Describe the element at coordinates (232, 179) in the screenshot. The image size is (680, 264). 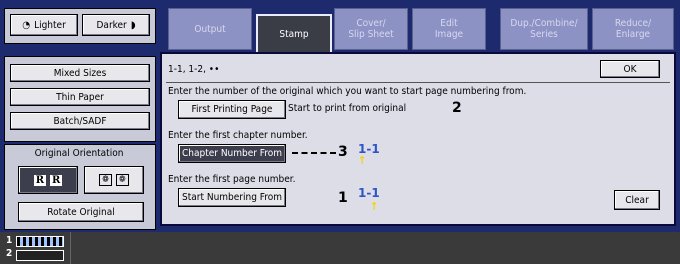
I see `instruction-page: Enter the first page number.` at that location.